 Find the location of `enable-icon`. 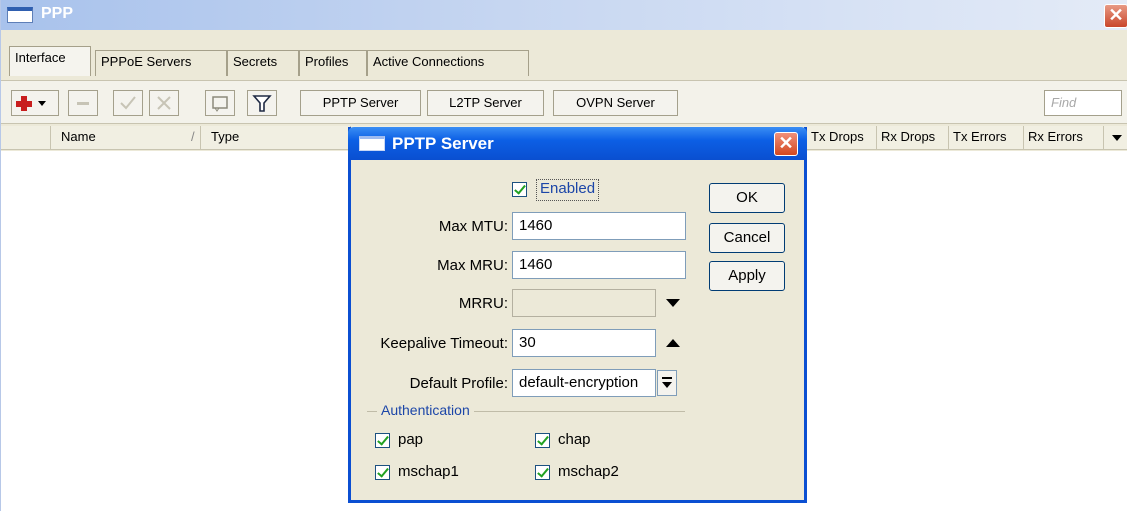

enable-icon is located at coordinates (128, 103).